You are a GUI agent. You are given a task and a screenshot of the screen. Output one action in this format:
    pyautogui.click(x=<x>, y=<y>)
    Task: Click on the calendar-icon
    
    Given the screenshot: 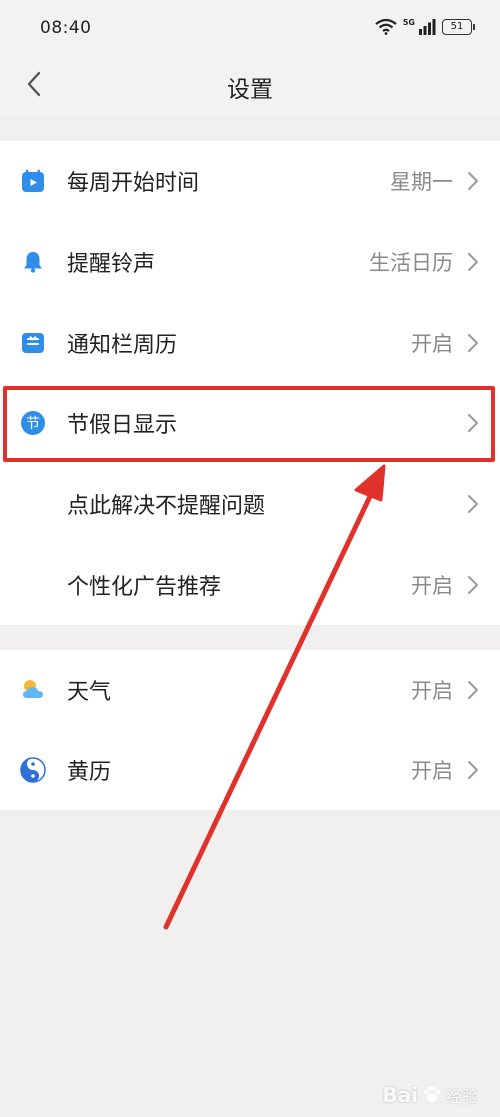 What is the action you would take?
    pyautogui.click(x=33, y=181)
    